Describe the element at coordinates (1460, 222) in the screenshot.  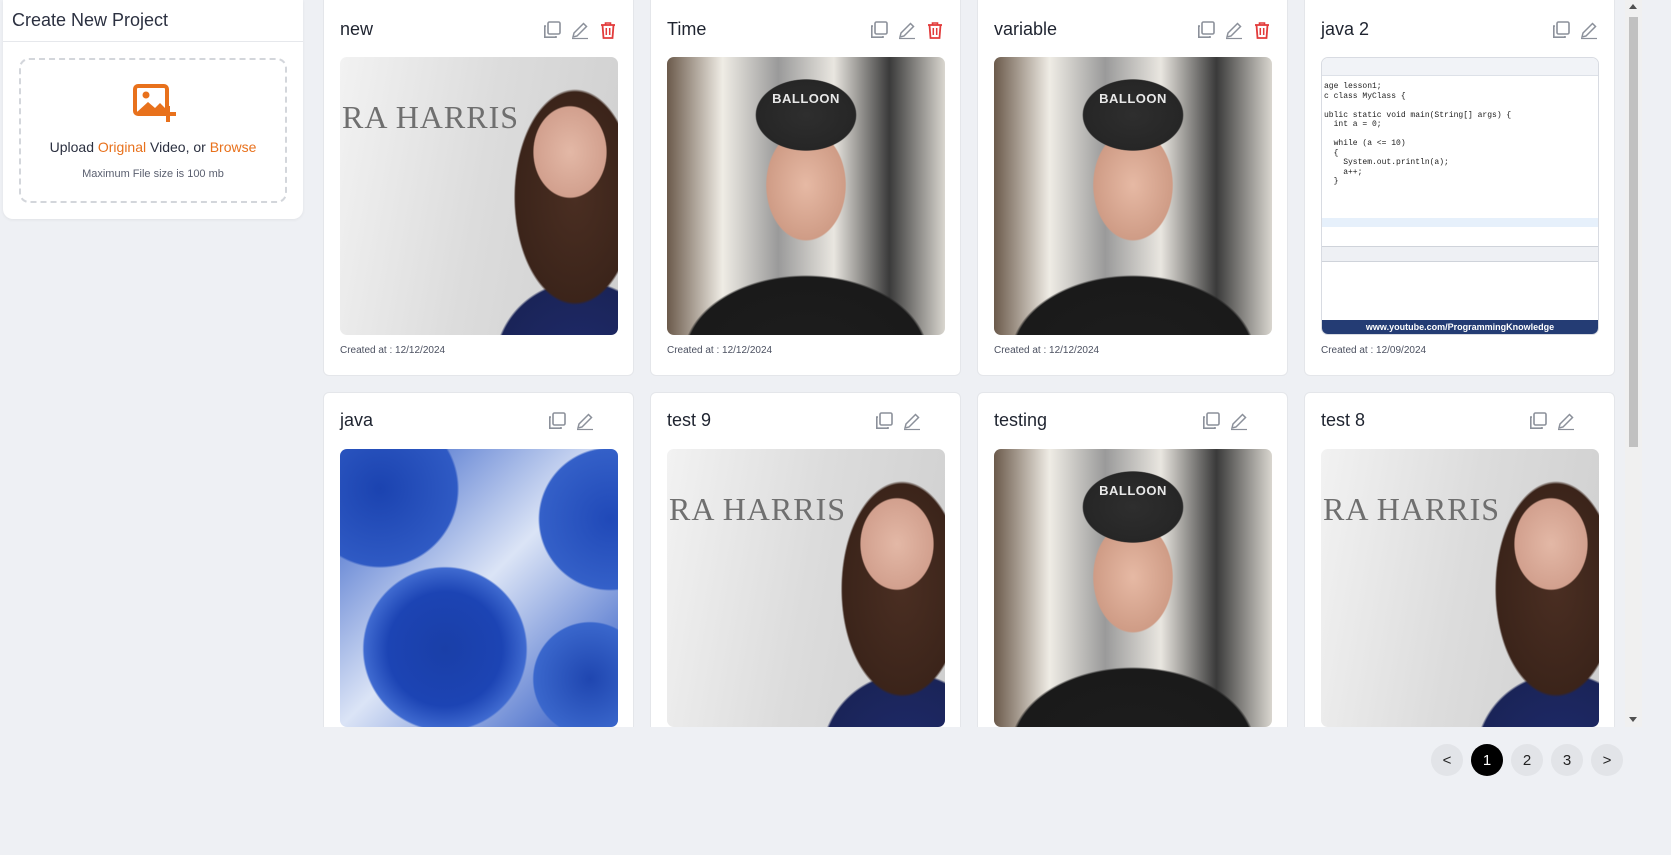
I see `highlighted-line` at that location.